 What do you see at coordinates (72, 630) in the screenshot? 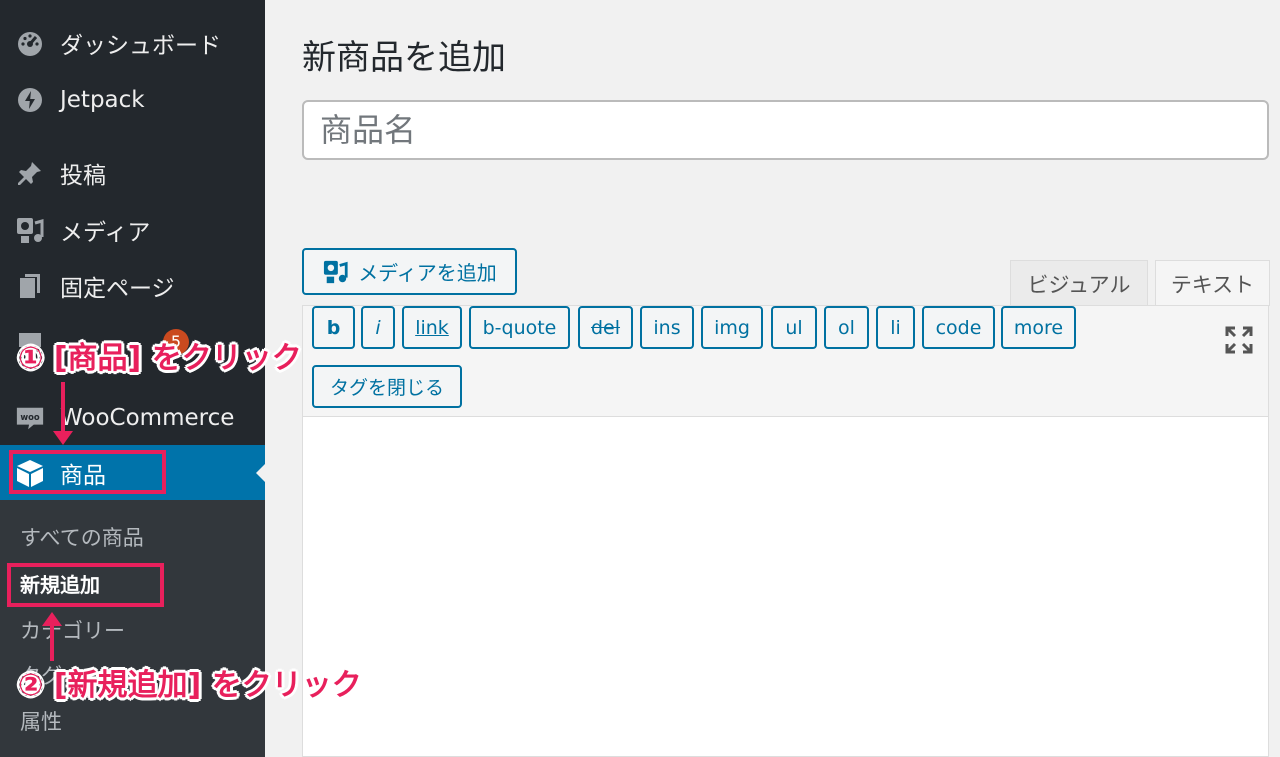
I see `submenu-item-categories: カテゴリー` at bounding box center [72, 630].